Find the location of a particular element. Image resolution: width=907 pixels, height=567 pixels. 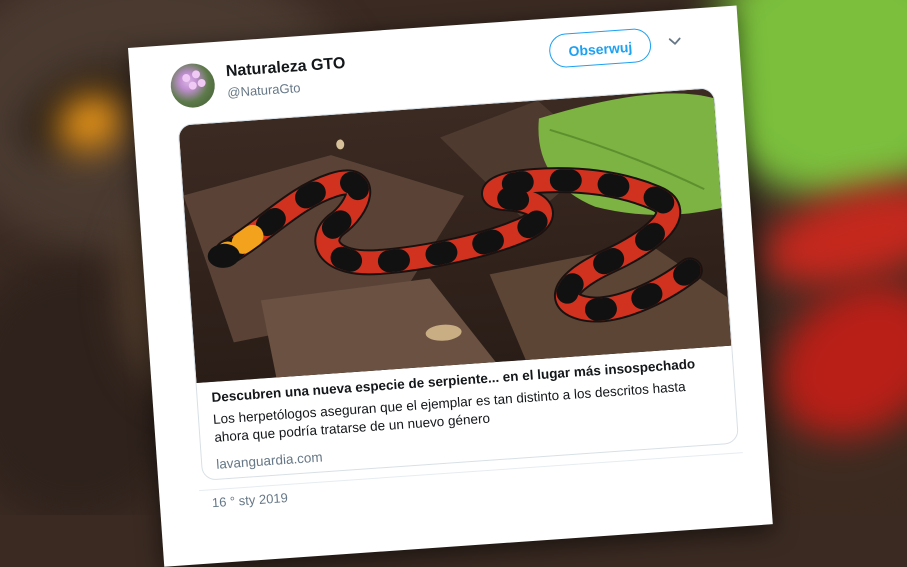

tweet-timestamp: 16 ° sty 2019 is located at coordinates (249, 500).